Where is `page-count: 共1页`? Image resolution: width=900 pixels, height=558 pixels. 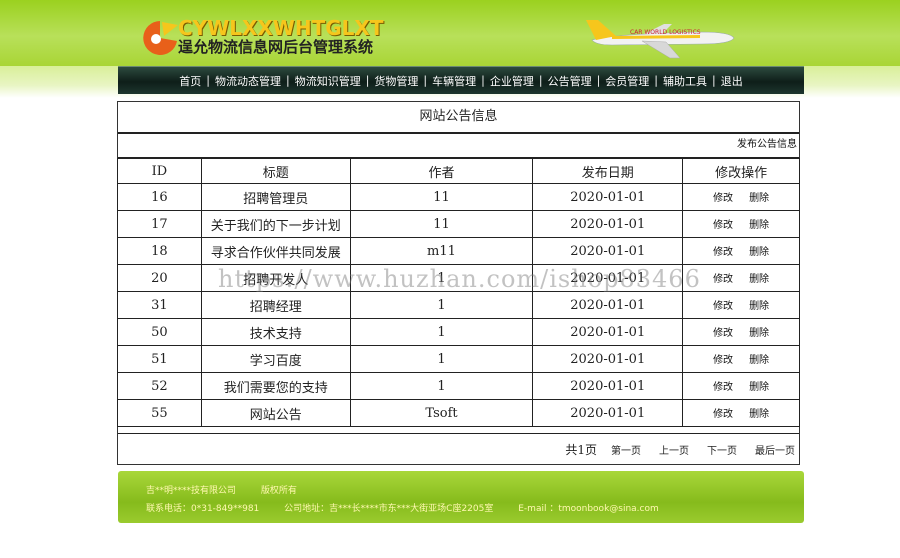
page-count: 共1页 is located at coordinates (581, 449).